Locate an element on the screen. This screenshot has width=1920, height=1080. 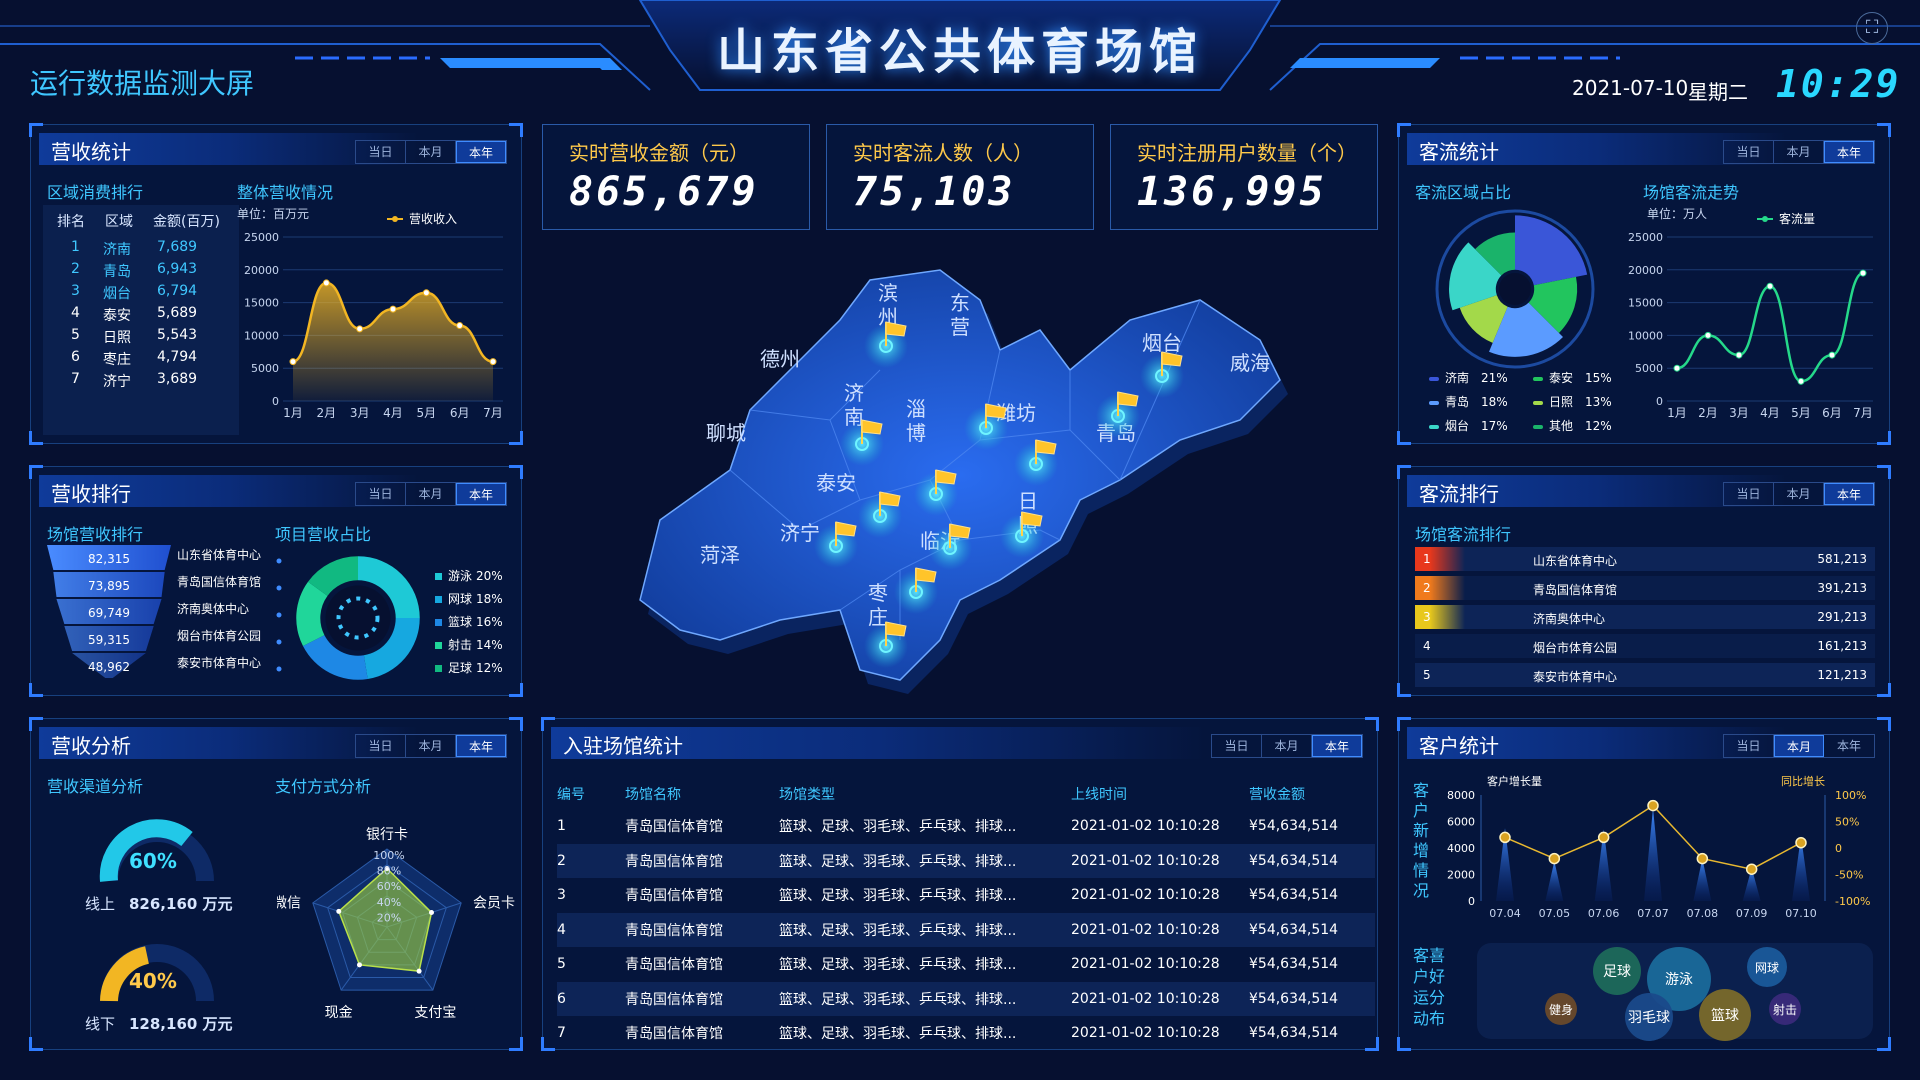
y-tick-label: 2000 is located at coordinates (1461, 875).